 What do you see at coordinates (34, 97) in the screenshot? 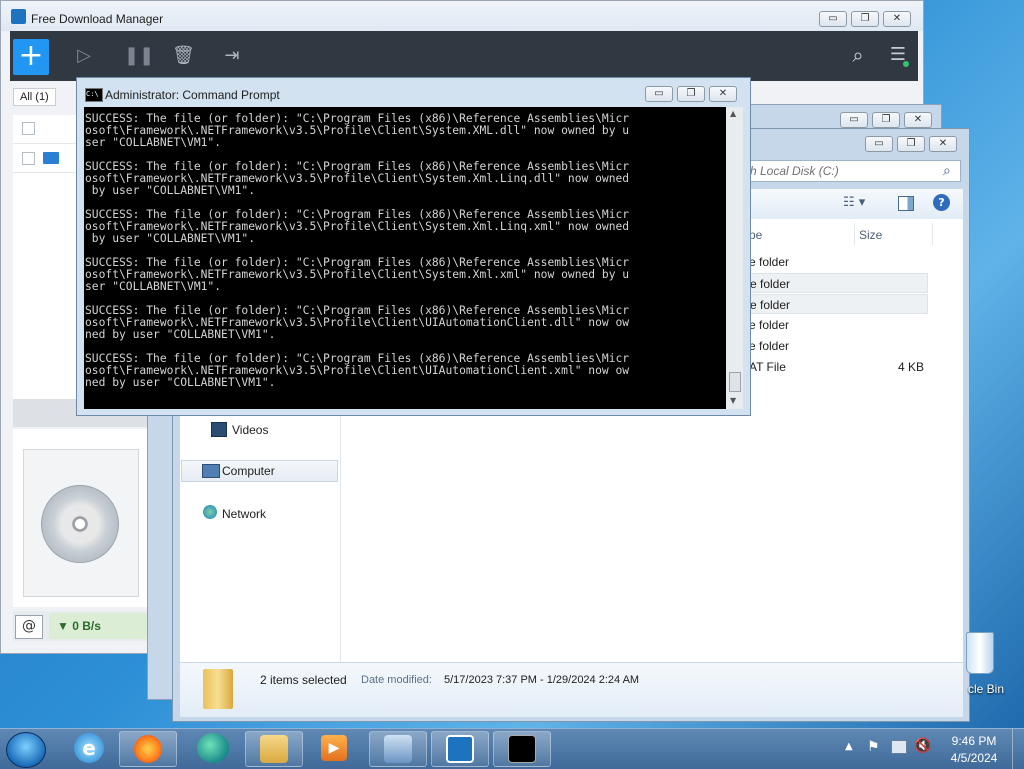
I see `tab-all: All (1)` at bounding box center [34, 97].